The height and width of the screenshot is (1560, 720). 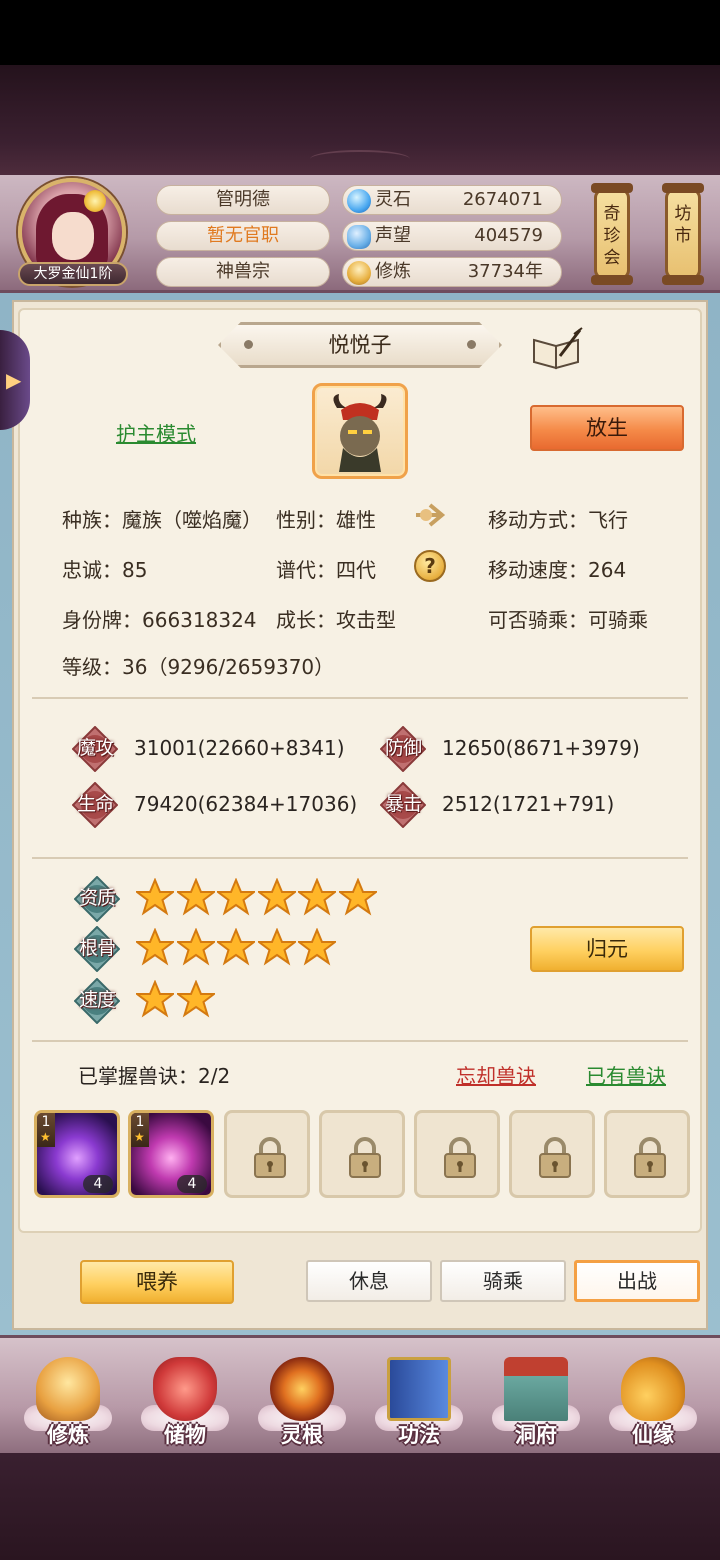 What do you see at coordinates (557, 348) in the screenshot?
I see `pet-manual-book-icon` at bounding box center [557, 348].